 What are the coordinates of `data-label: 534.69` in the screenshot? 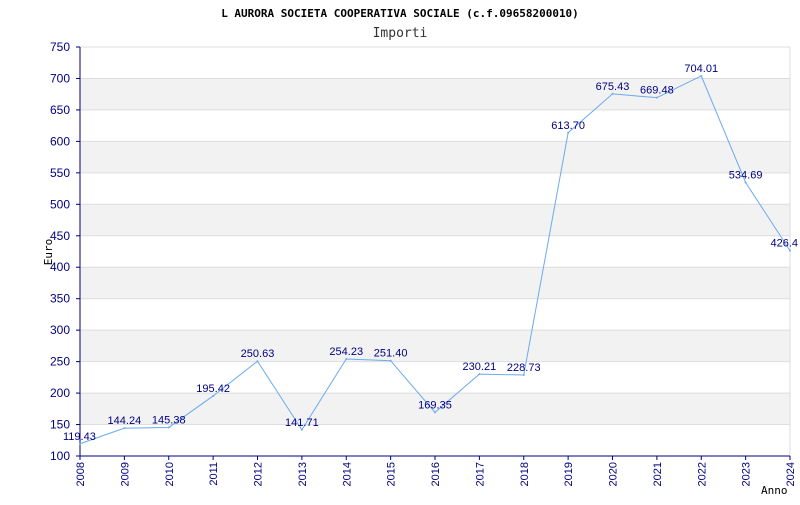 It's located at (746, 175).